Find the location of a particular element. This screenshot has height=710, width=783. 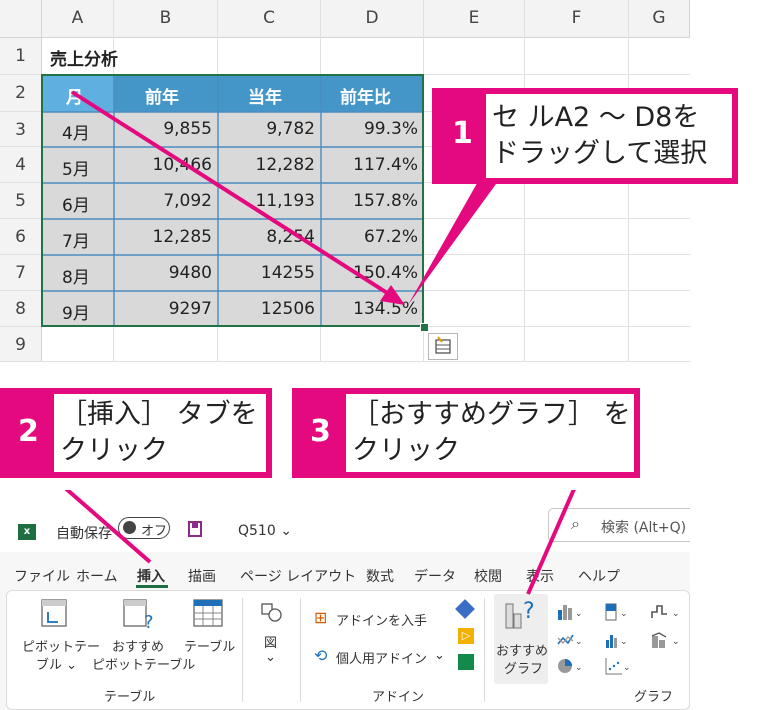

callout-number: 3 is located at coordinates (320, 431).